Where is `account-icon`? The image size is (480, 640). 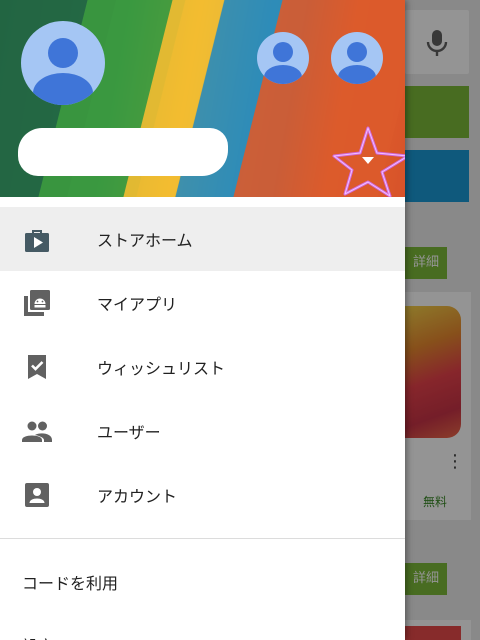
account-icon is located at coordinates (37, 495).